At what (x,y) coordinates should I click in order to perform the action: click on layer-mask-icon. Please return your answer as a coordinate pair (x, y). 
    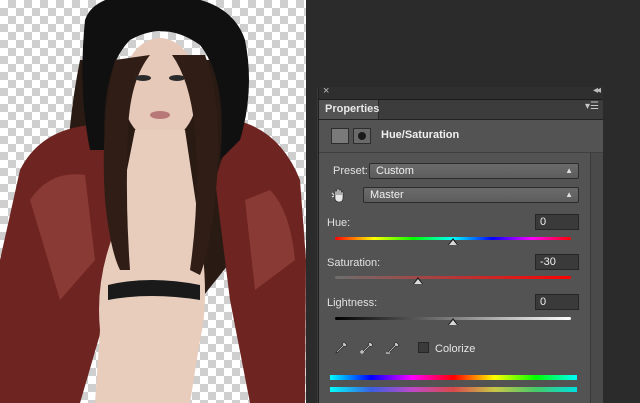
    Looking at the image, I should click on (362, 136).